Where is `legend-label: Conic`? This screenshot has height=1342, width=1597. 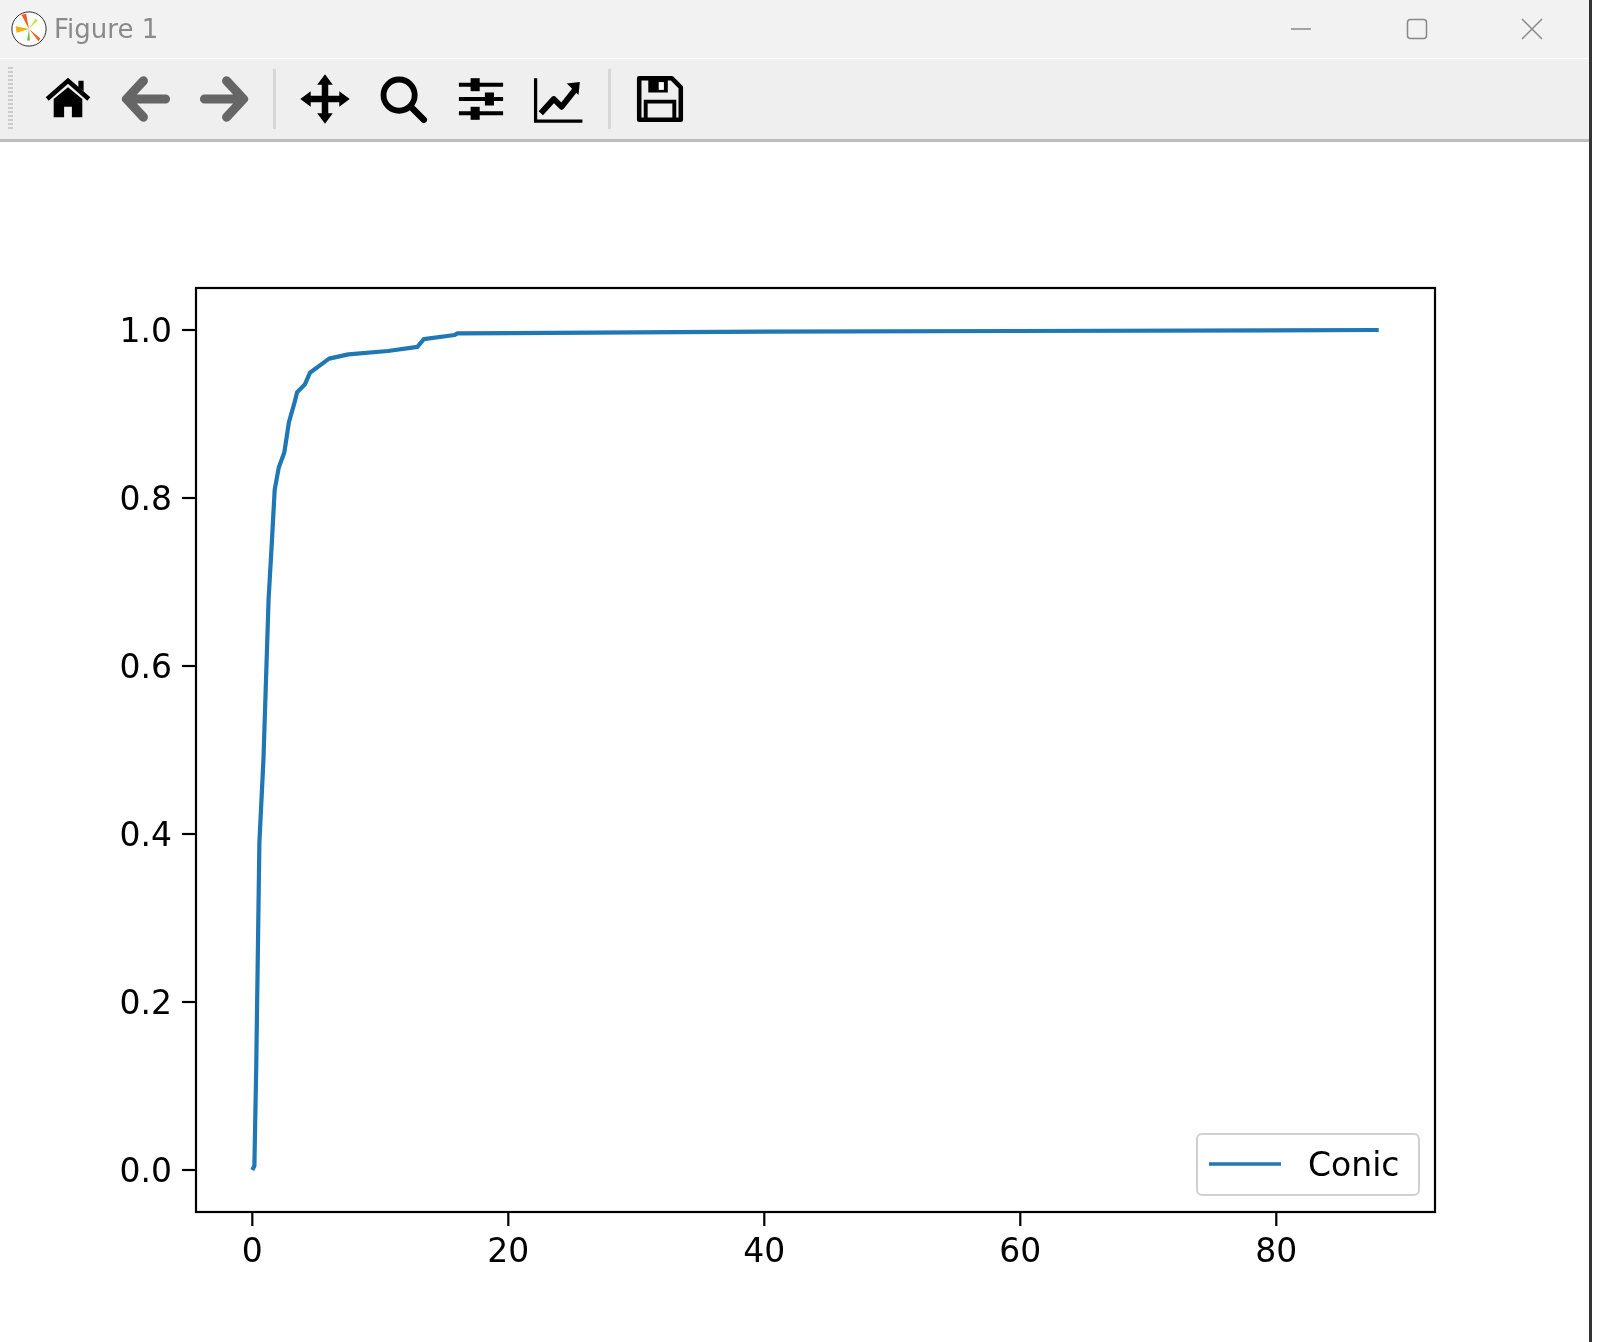
legend-label: Conic is located at coordinates (1354, 1164).